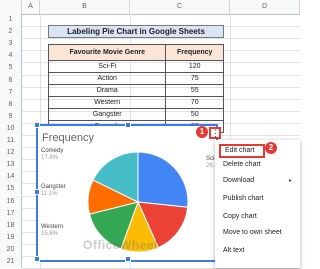 The image size is (320, 269). Describe the element at coordinates (85, 7) in the screenshot. I see `column-header-b: B` at that location.